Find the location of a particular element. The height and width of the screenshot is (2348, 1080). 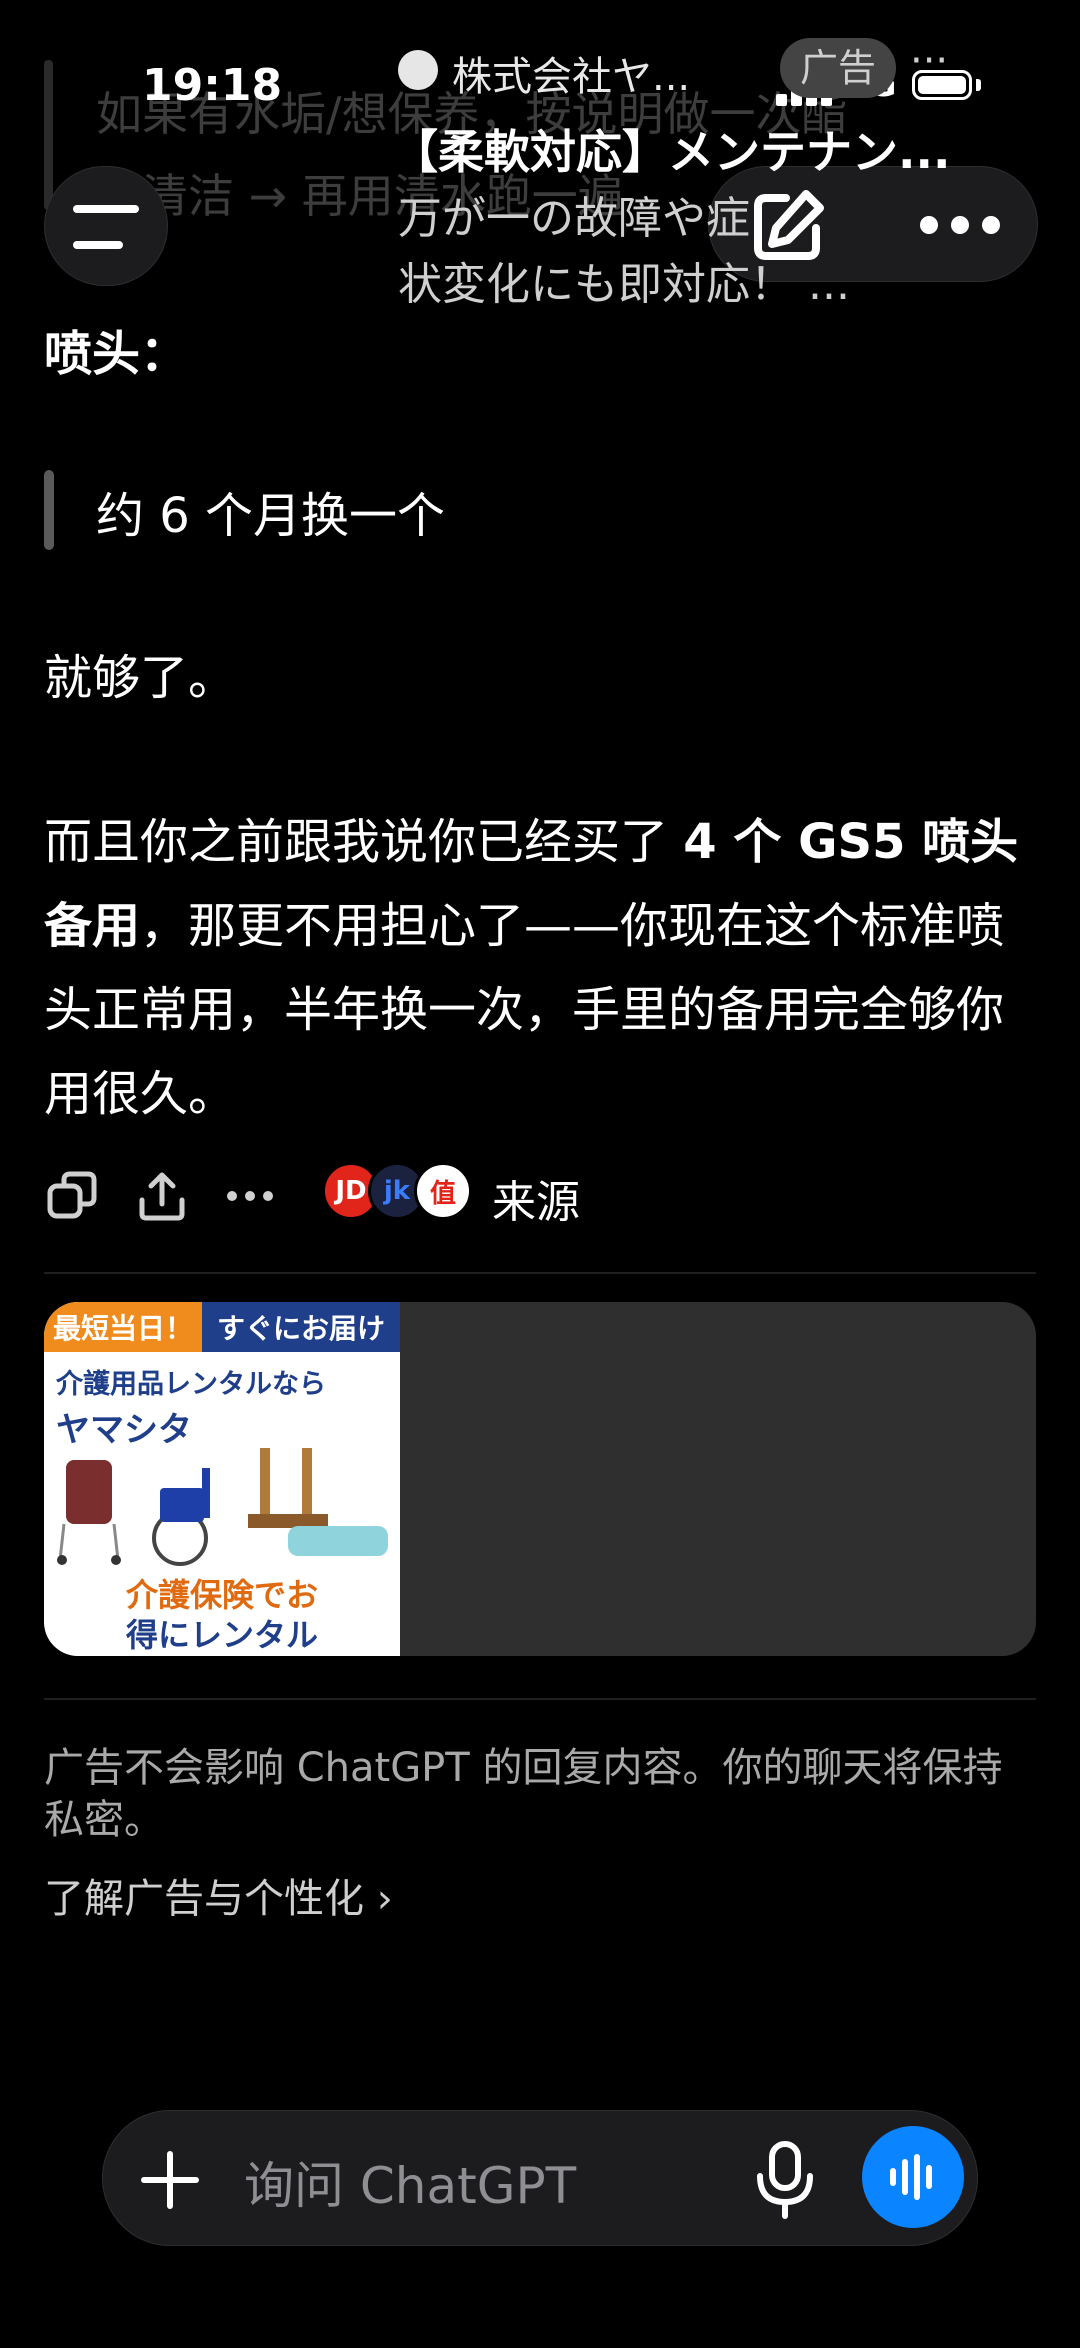

plus-icon is located at coordinates (170, 2180).